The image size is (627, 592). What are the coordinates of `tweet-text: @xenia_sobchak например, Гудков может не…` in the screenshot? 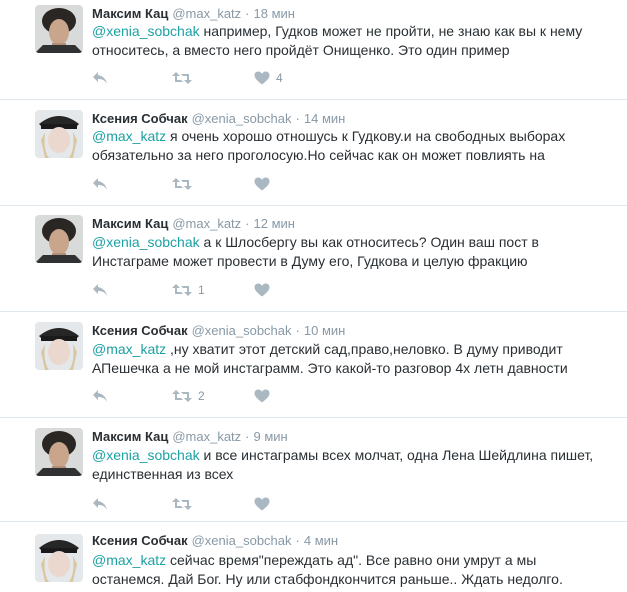 It's located at (349, 41).